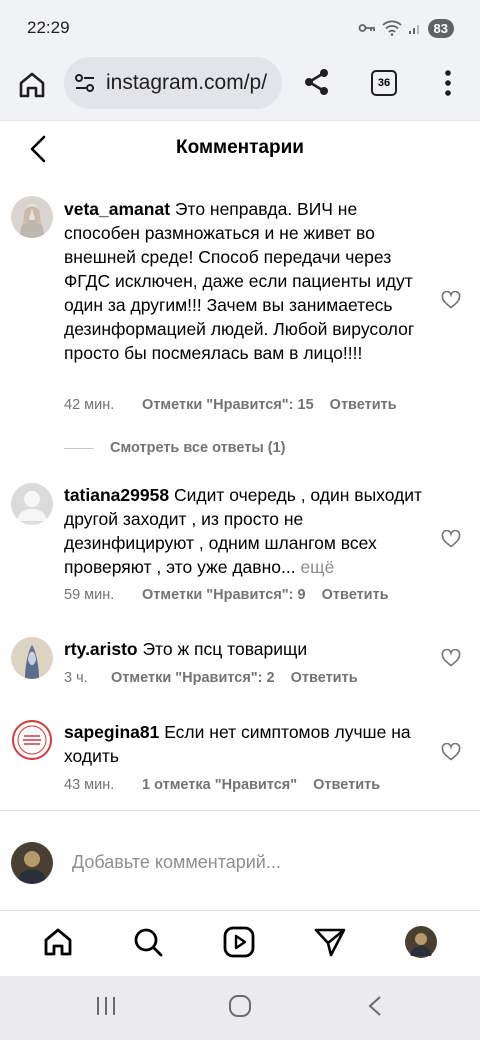  What do you see at coordinates (106, 1006) in the screenshot?
I see `recents-icon` at bounding box center [106, 1006].